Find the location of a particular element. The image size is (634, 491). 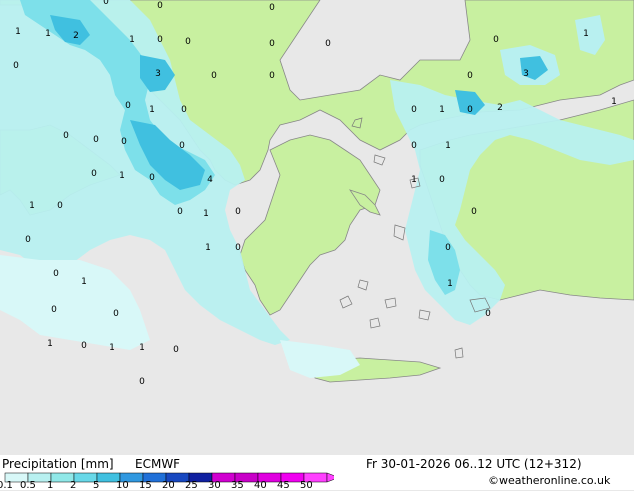

model-label: ECMWF is located at coordinates (158, 464).